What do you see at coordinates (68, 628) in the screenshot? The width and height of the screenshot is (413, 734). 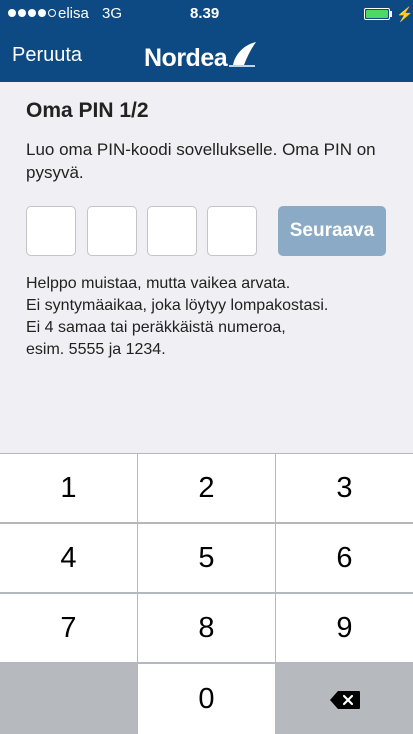 I see `key-7: 7` at bounding box center [68, 628].